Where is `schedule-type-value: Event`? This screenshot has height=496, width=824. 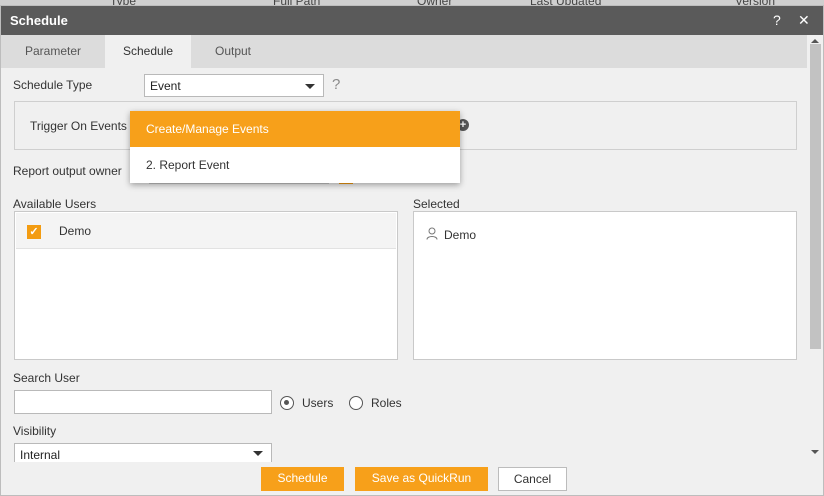 schedule-type-value: Event is located at coordinates (165, 86).